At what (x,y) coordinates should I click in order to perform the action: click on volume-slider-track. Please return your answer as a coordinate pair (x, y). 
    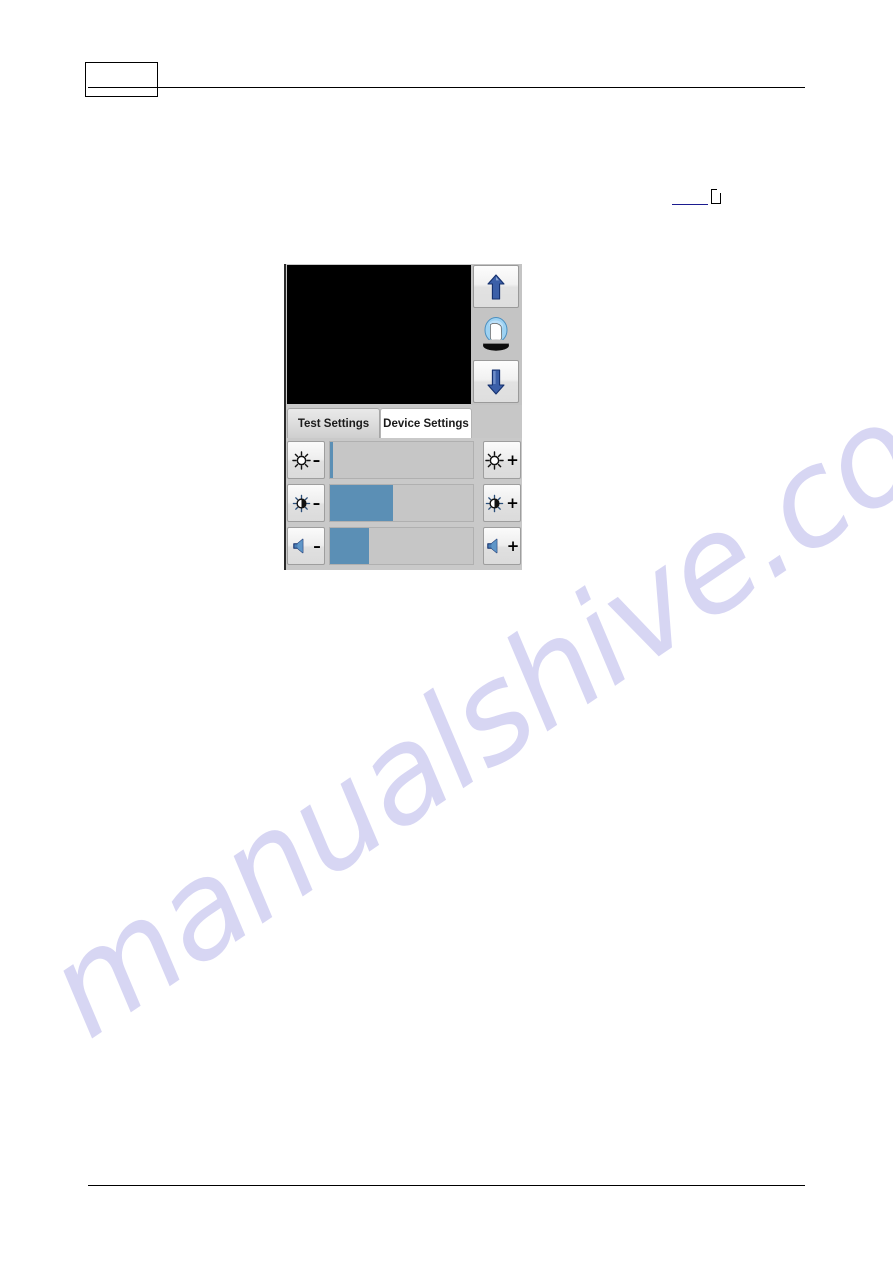
    Looking at the image, I should click on (401, 546).